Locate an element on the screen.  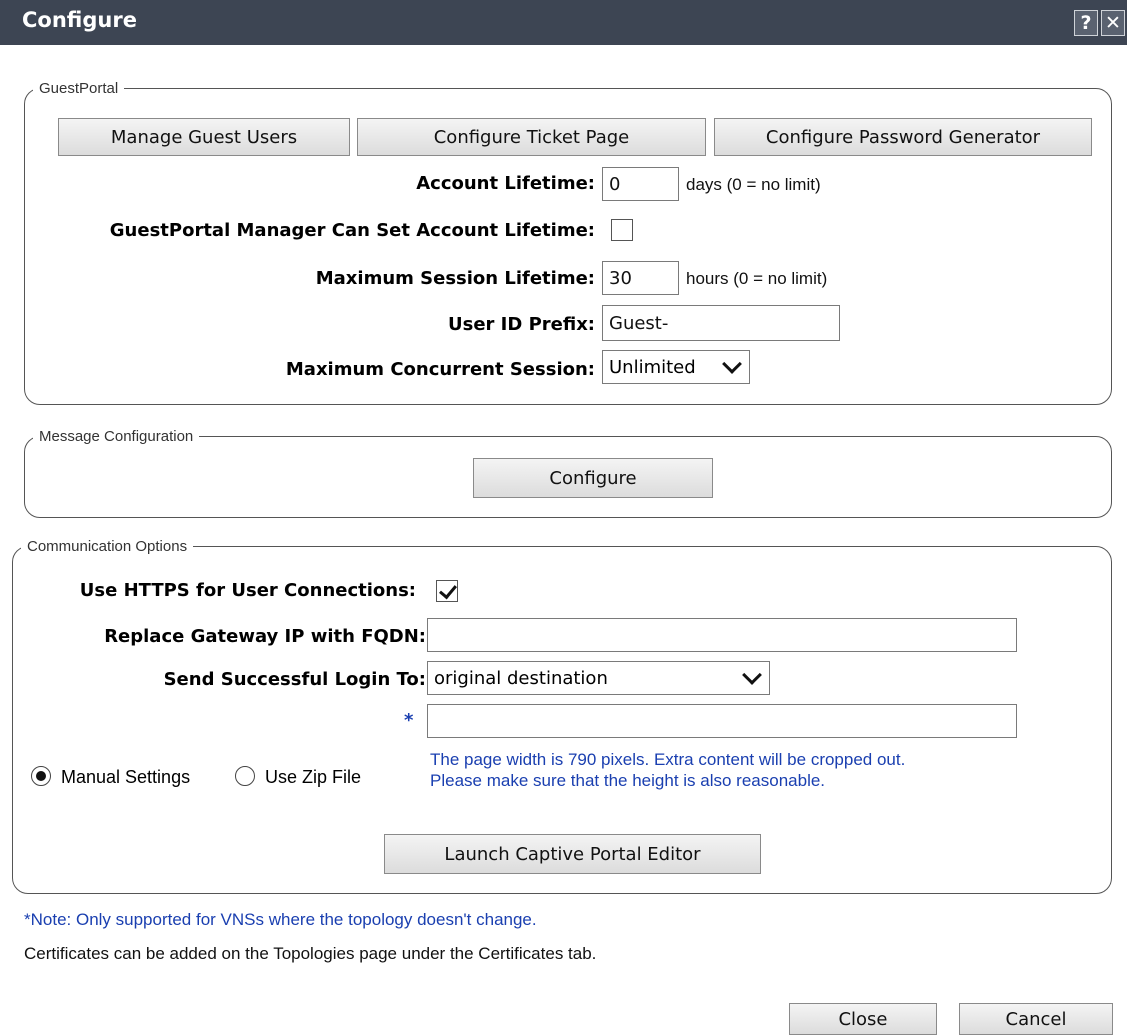
account-lifetime-input is located at coordinates (640, 184).